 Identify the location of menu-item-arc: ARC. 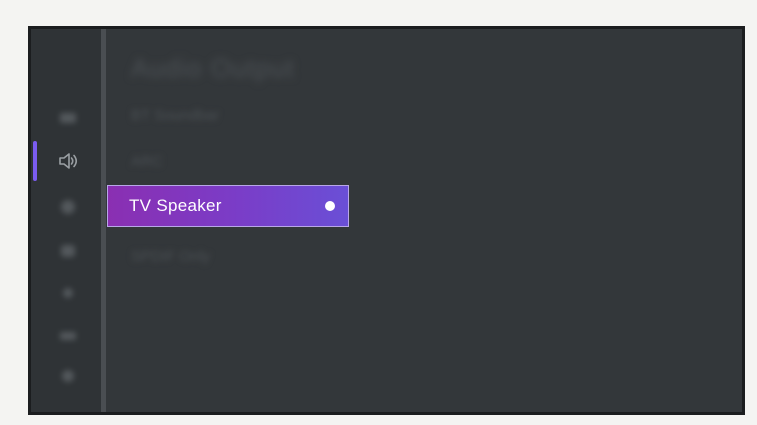
(147, 161).